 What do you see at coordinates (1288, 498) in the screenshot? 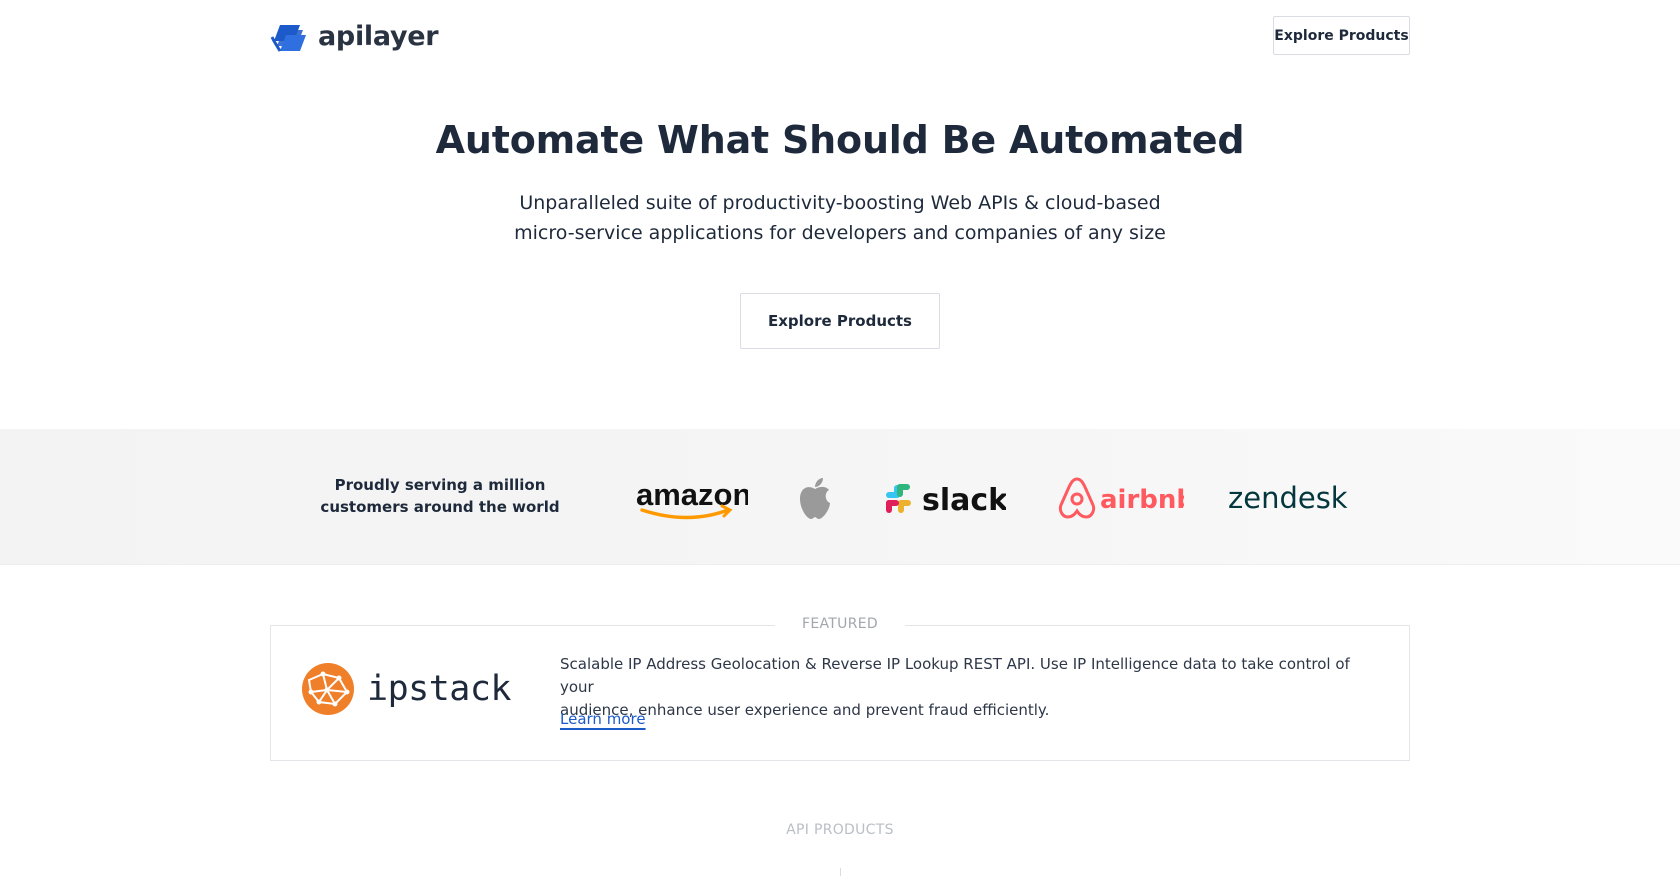
I see `svg-text: zendesk` at bounding box center [1288, 498].